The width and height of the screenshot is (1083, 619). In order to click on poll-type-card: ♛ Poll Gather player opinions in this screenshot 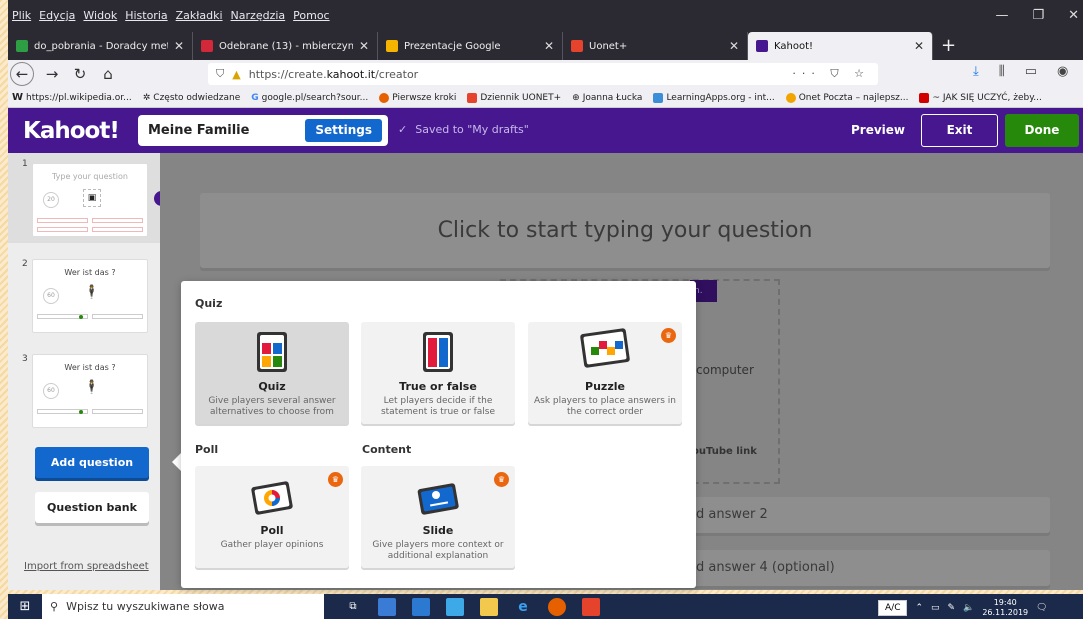, I will do `click(272, 517)`.